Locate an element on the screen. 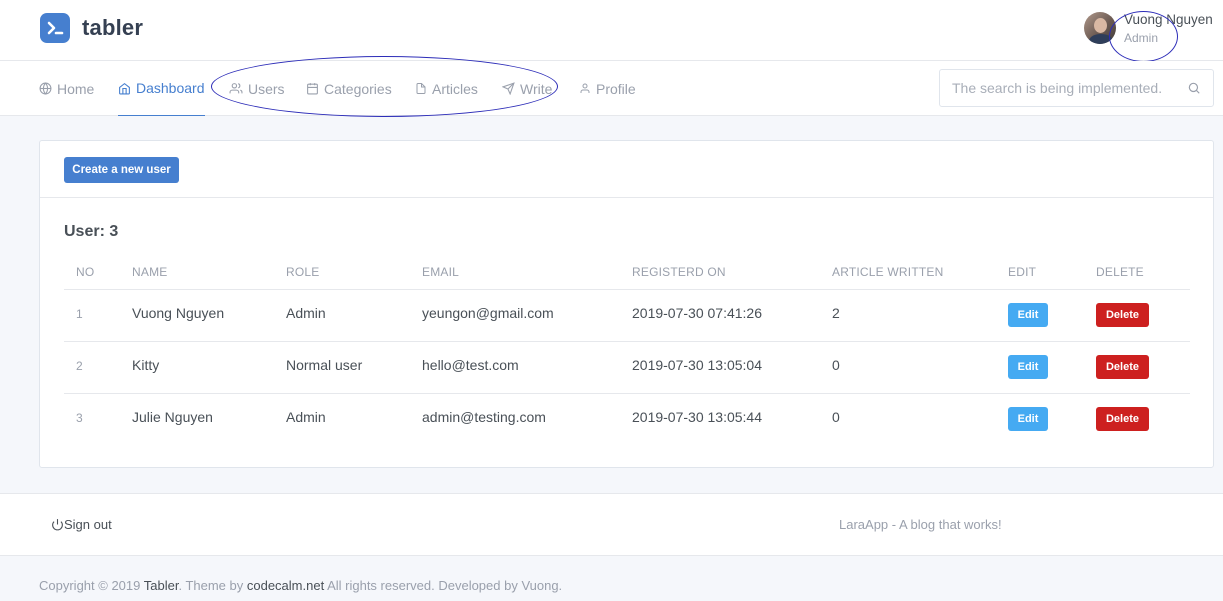 This screenshot has height=601, width=1223. footer-bar: Sign out LaraApp - A blog that works! is located at coordinates (611, 524).